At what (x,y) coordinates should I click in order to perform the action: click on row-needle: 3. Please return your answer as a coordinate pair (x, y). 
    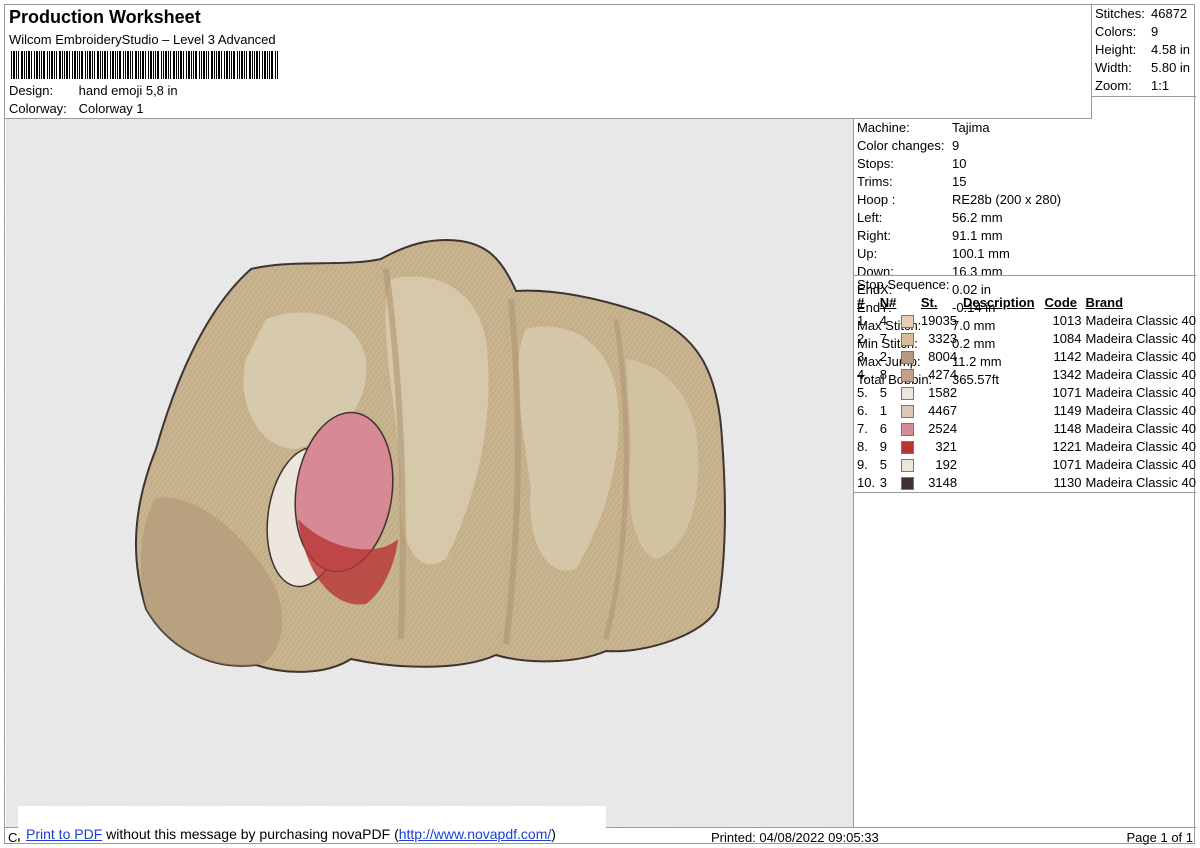
    Looking at the image, I should click on (883, 482).